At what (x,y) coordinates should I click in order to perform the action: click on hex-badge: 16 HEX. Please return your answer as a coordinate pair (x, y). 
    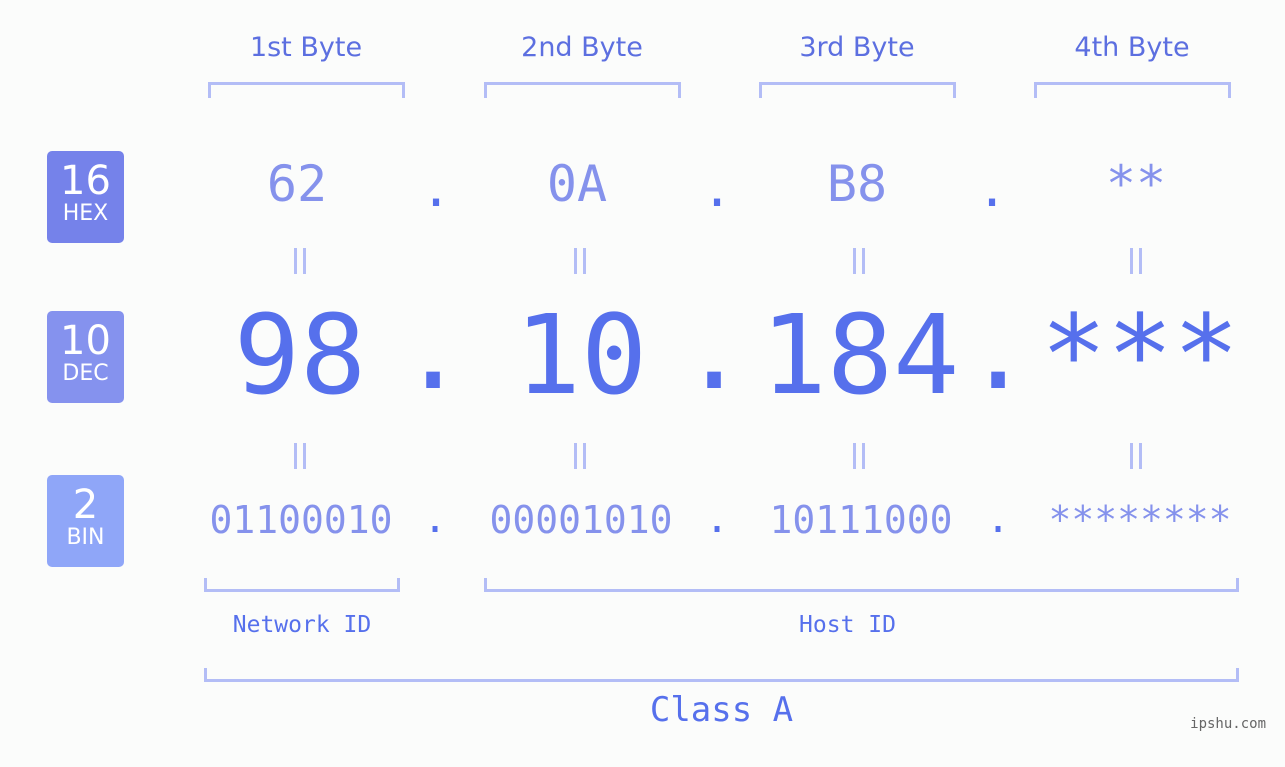
    Looking at the image, I should click on (85, 197).